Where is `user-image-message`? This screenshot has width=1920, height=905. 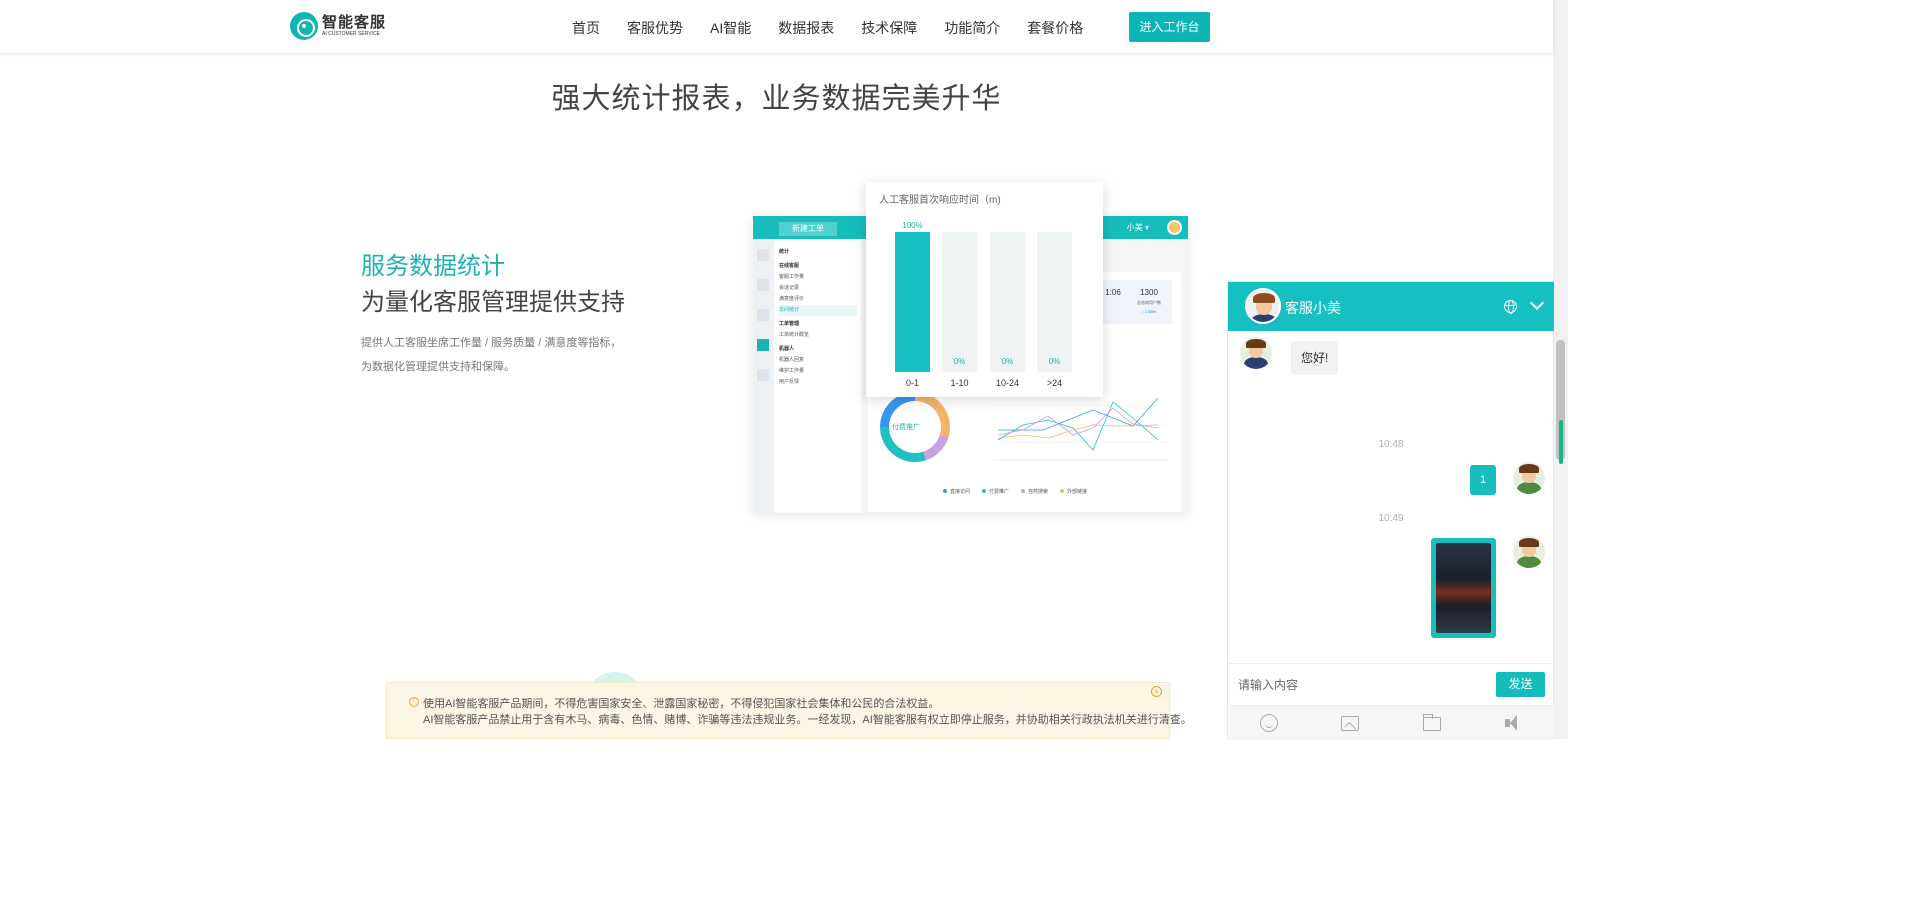 user-image-message is located at coordinates (1463, 588).